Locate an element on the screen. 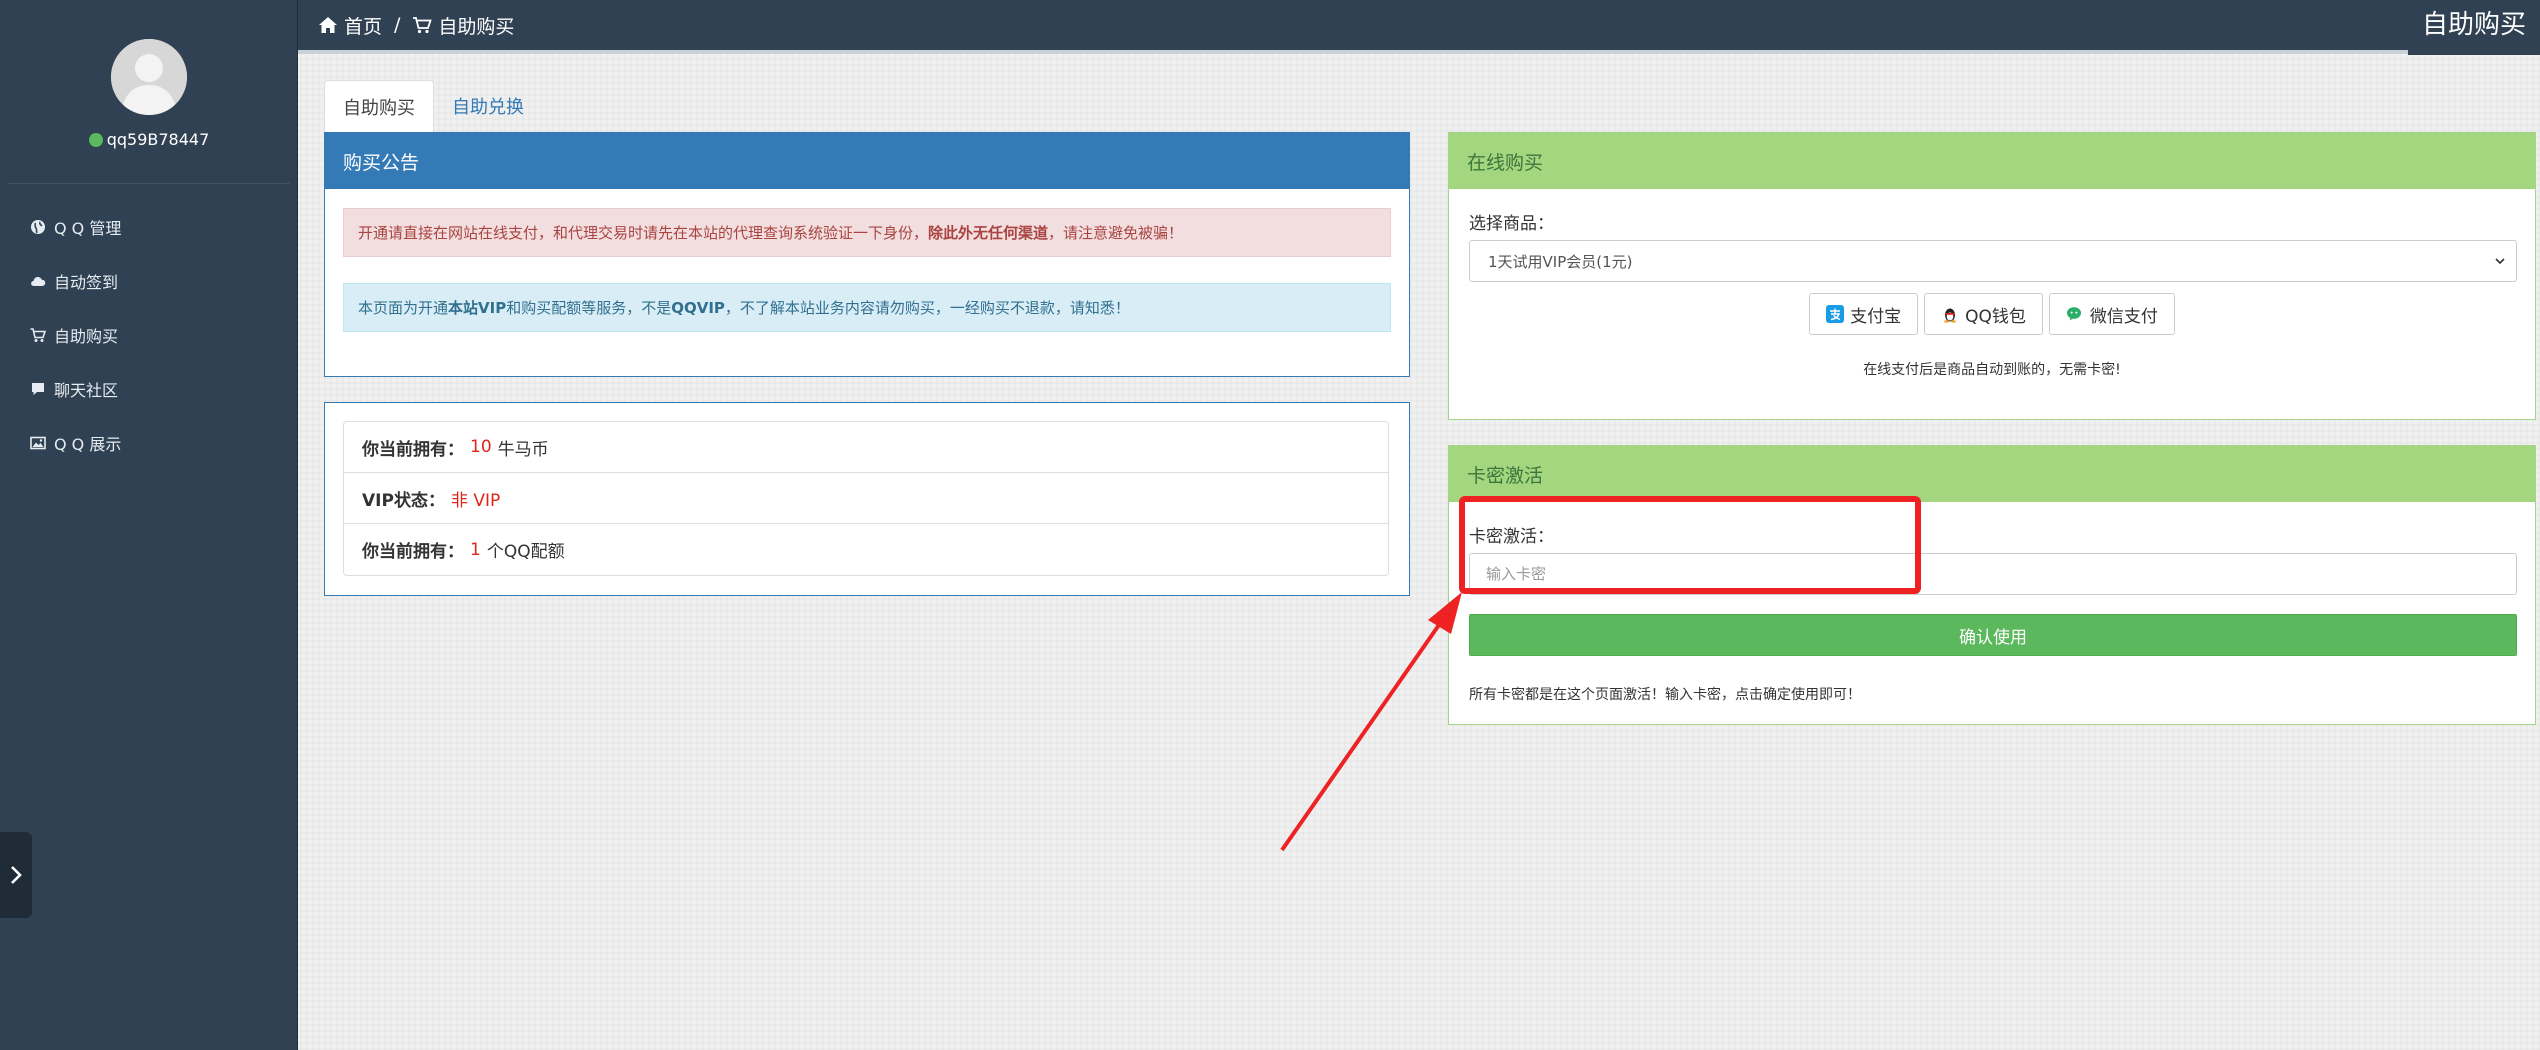  globe-icon is located at coordinates (40, 227).